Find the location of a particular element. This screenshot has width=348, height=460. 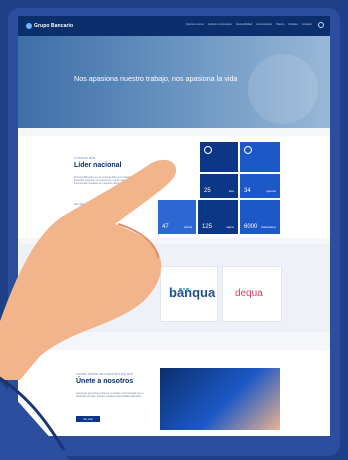

puzzle-photo is located at coordinates (220, 399).